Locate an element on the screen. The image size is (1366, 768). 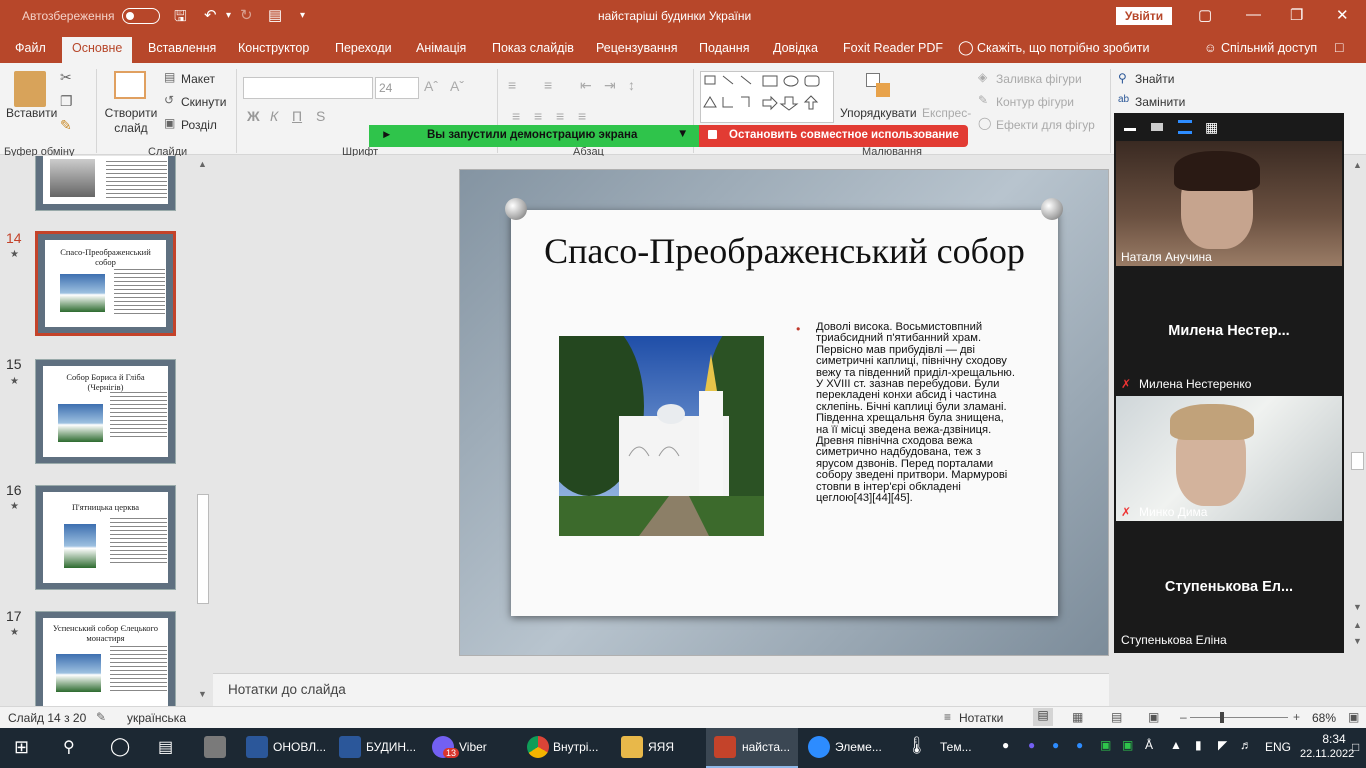
calculator-icon is located at coordinates (215, 747).